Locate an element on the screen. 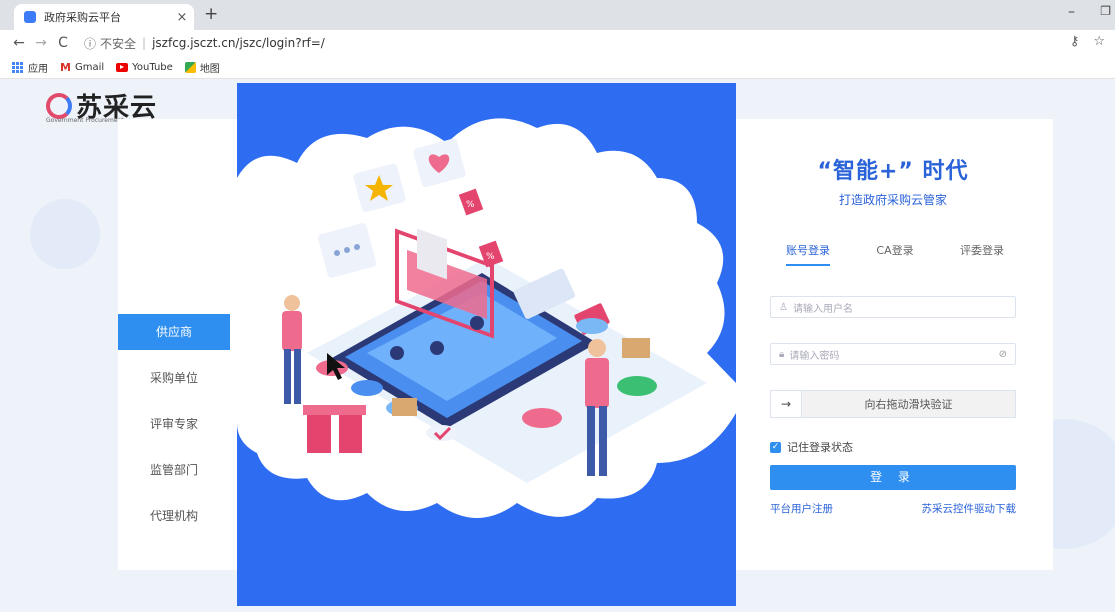 This screenshot has width=1115, height=612. bookmark-apps: 应用 is located at coordinates (30, 67).